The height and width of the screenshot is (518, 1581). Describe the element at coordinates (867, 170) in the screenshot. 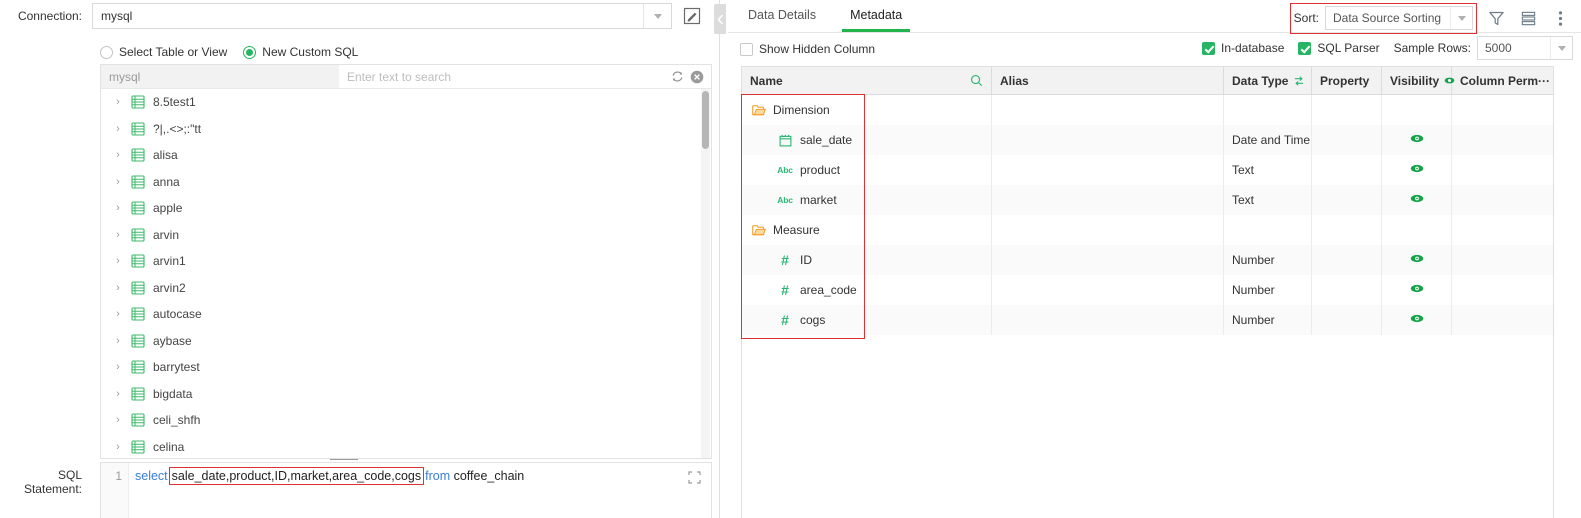

I see `cell-name: Abc product` at that location.